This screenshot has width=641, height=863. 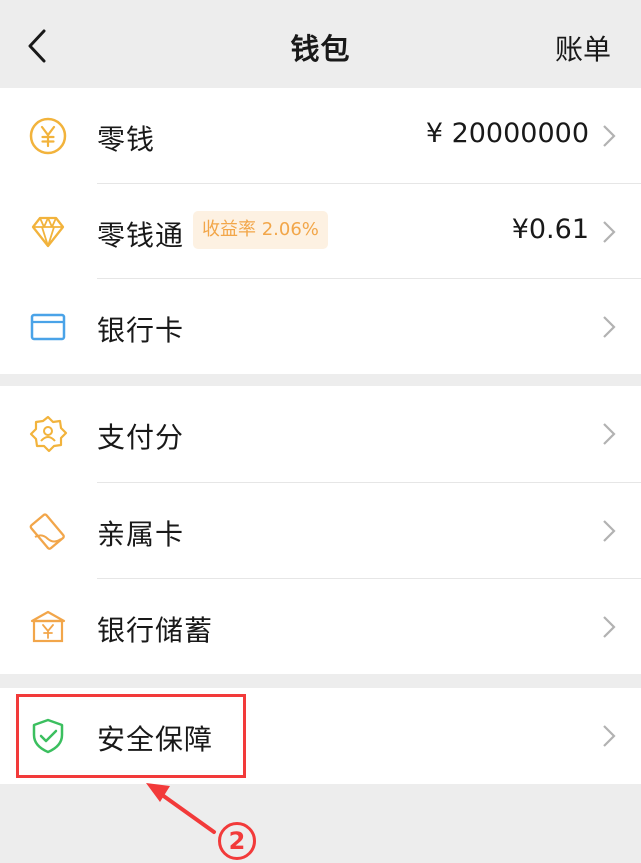 What do you see at coordinates (320, 49) in the screenshot?
I see `page-title: 钱包` at bounding box center [320, 49].